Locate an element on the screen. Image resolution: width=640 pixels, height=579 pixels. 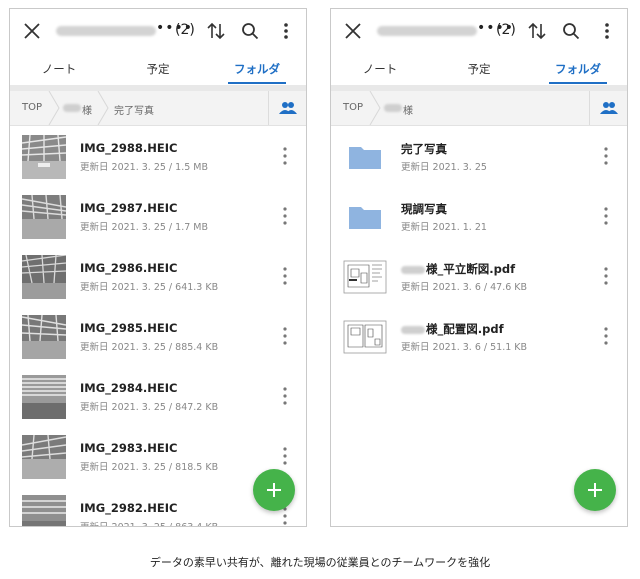
file-meta: 更新日 2021. 3. 25 / 641.3 KB is located at coordinates (149, 287).